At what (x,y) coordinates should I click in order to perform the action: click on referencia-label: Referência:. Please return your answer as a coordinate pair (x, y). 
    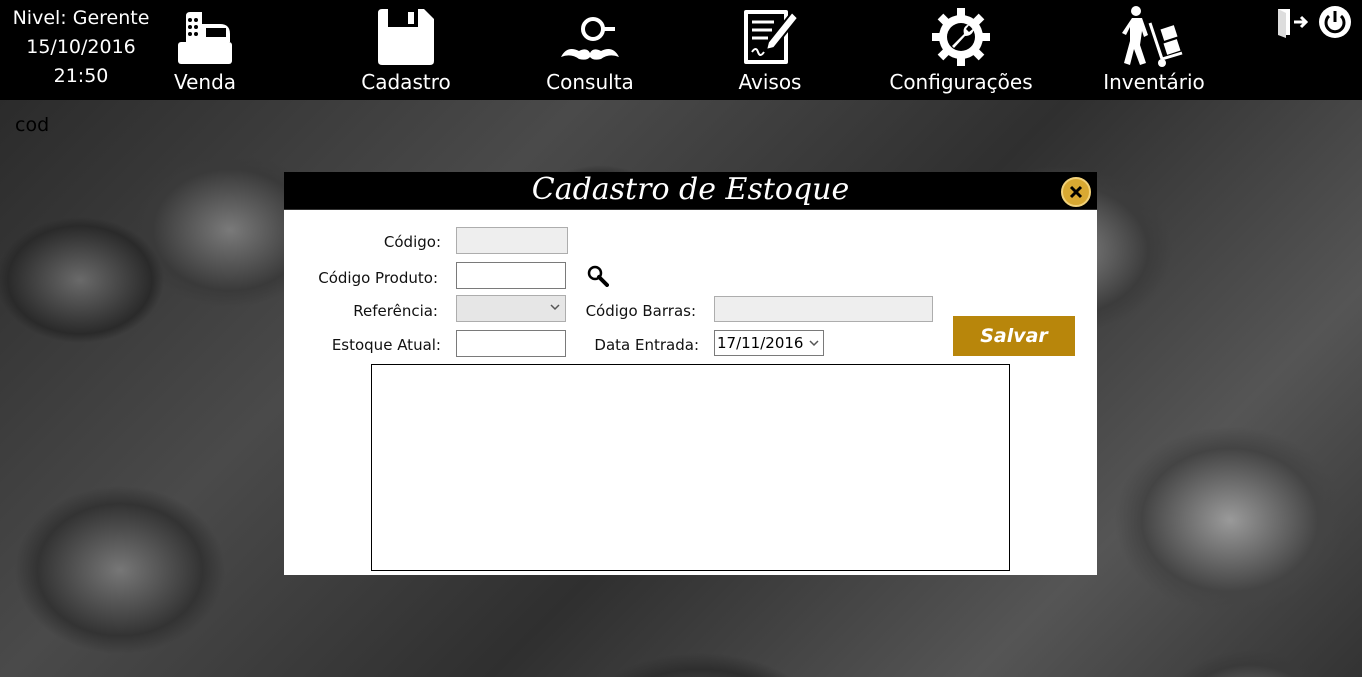
    Looking at the image, I should click on (395, 311).